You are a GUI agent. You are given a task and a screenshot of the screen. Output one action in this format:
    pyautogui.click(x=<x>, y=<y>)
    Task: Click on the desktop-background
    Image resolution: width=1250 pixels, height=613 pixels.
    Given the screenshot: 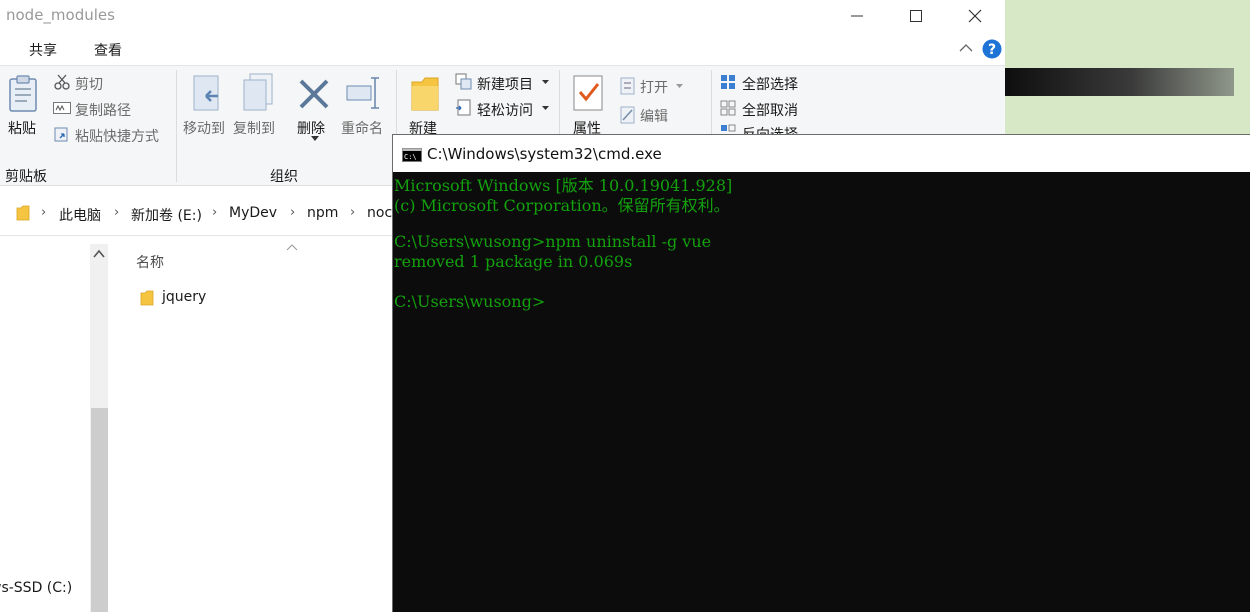 What is the action you would take?
    pyautogui.click(x=1127, y=67)
    